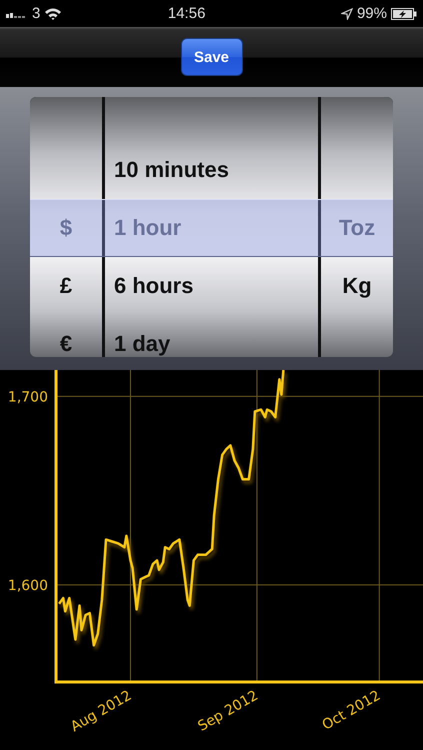  What do you see at coordinates (66, 344) in the screenshot?
I see `picker-option: €` at bounding box center [66, 344].